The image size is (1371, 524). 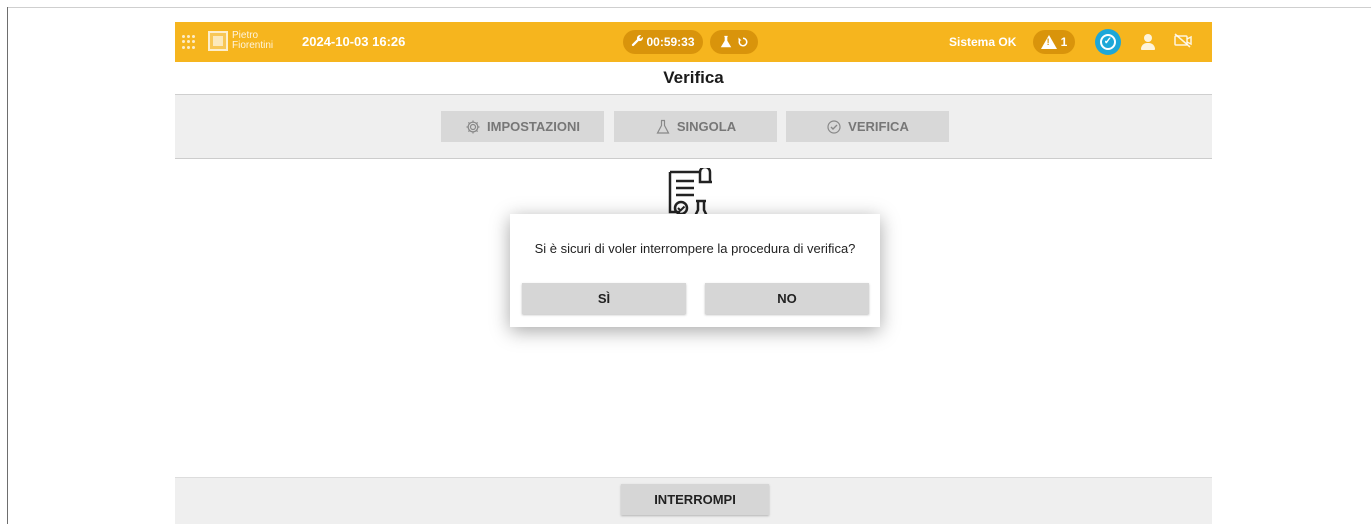 What do you see at coordinates (734, 42) in the screenshot?
I see `test-status-badge` at bounding box center [734, 42].